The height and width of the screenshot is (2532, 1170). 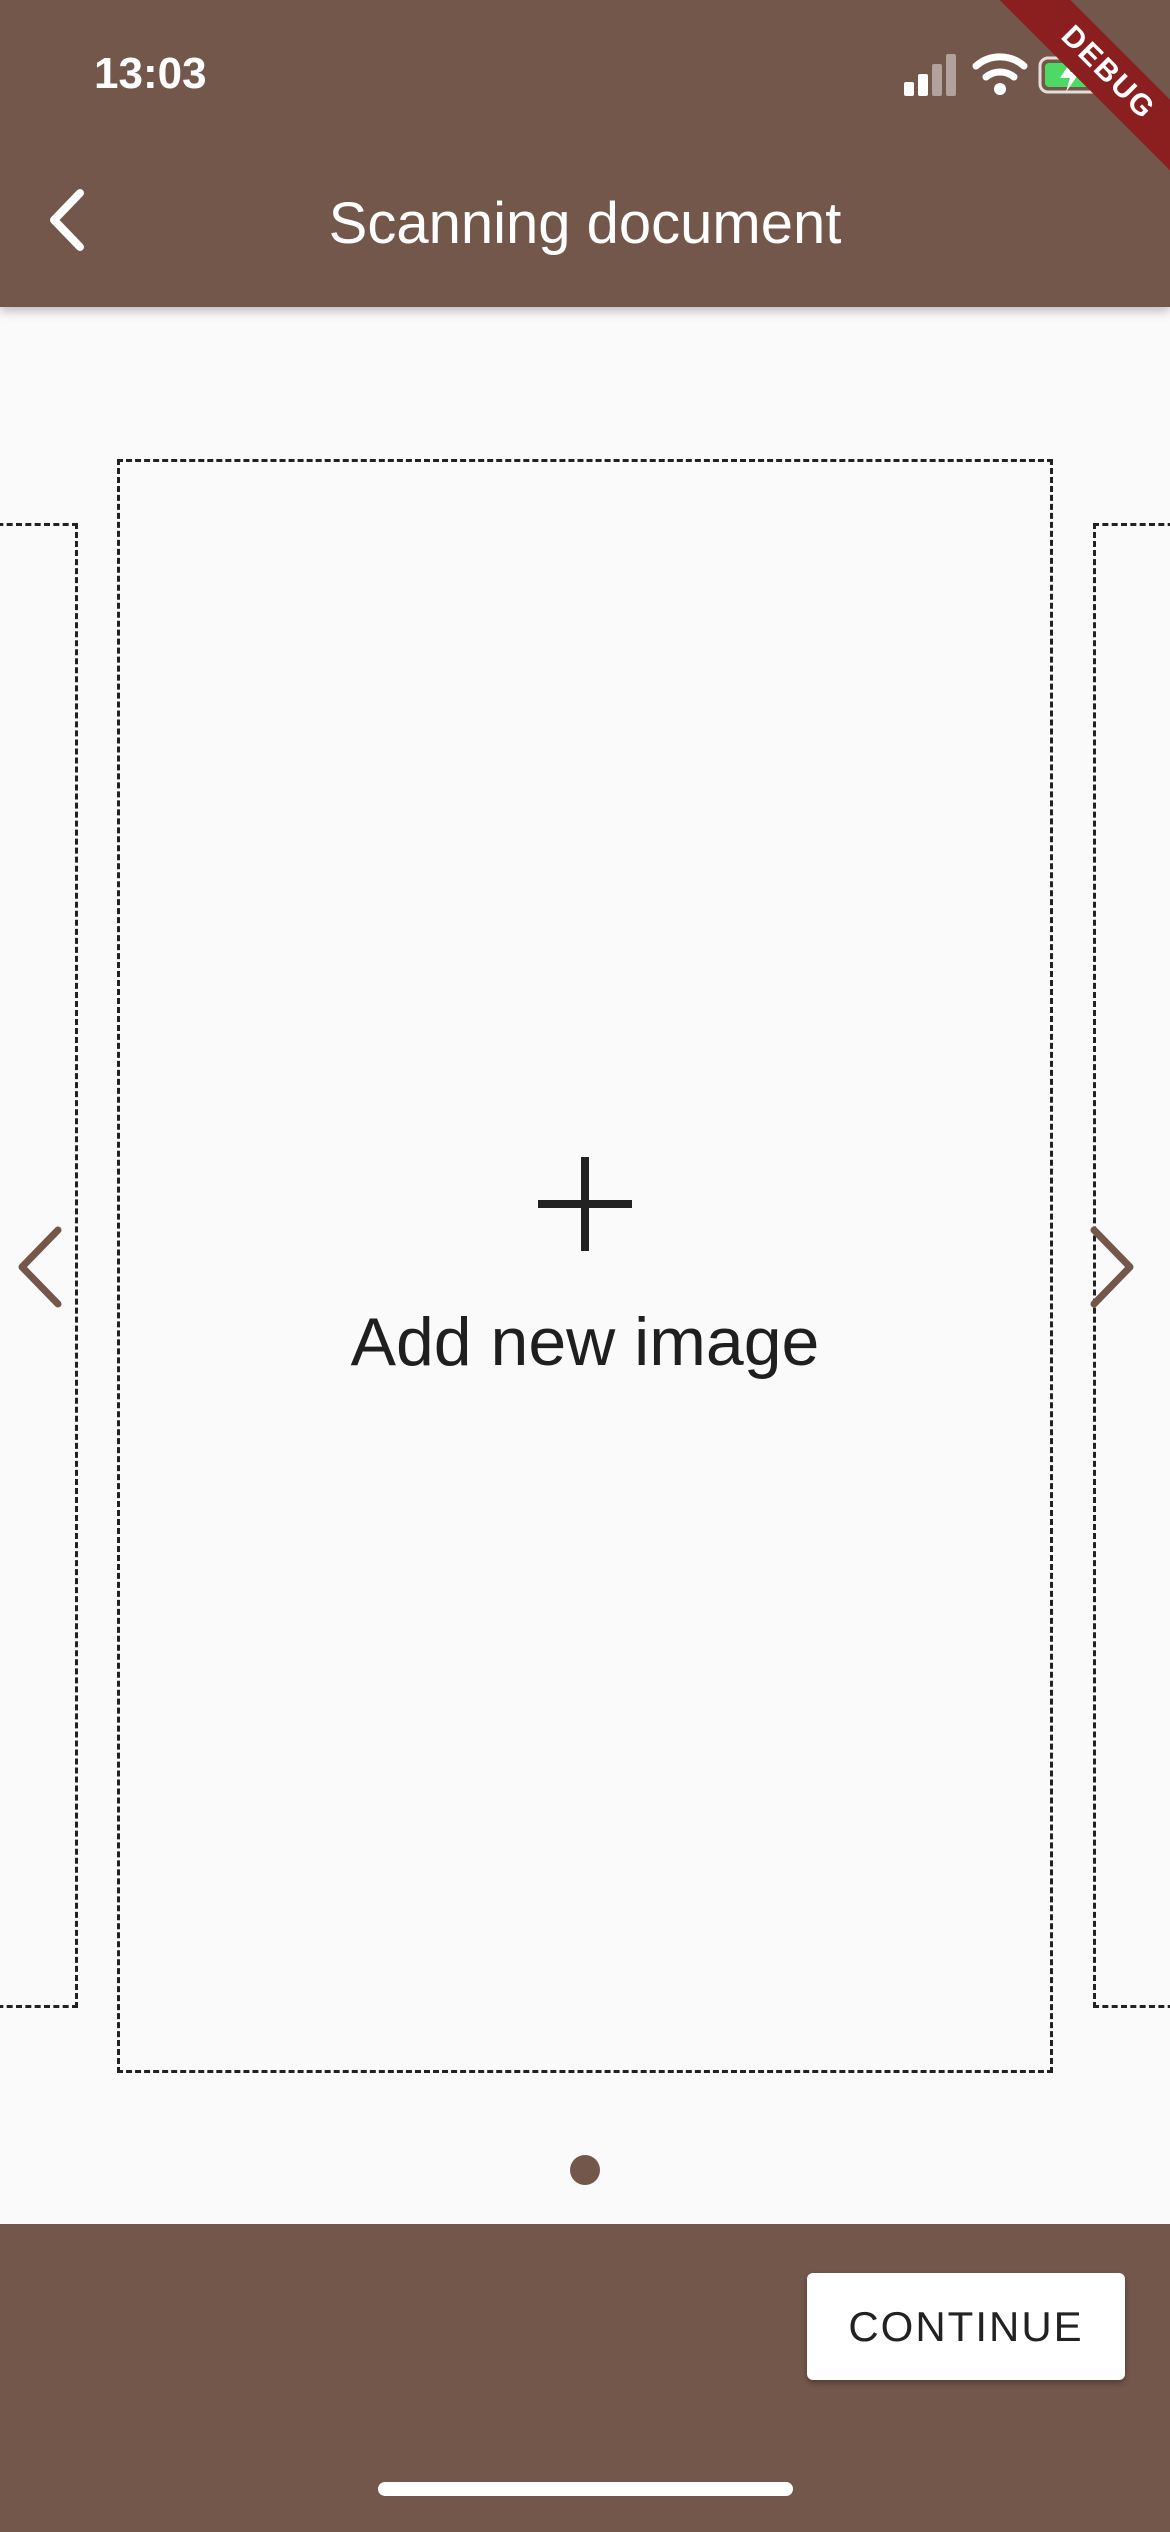 I want to click on chevron-left-icon, so click(x=42, y=1267).